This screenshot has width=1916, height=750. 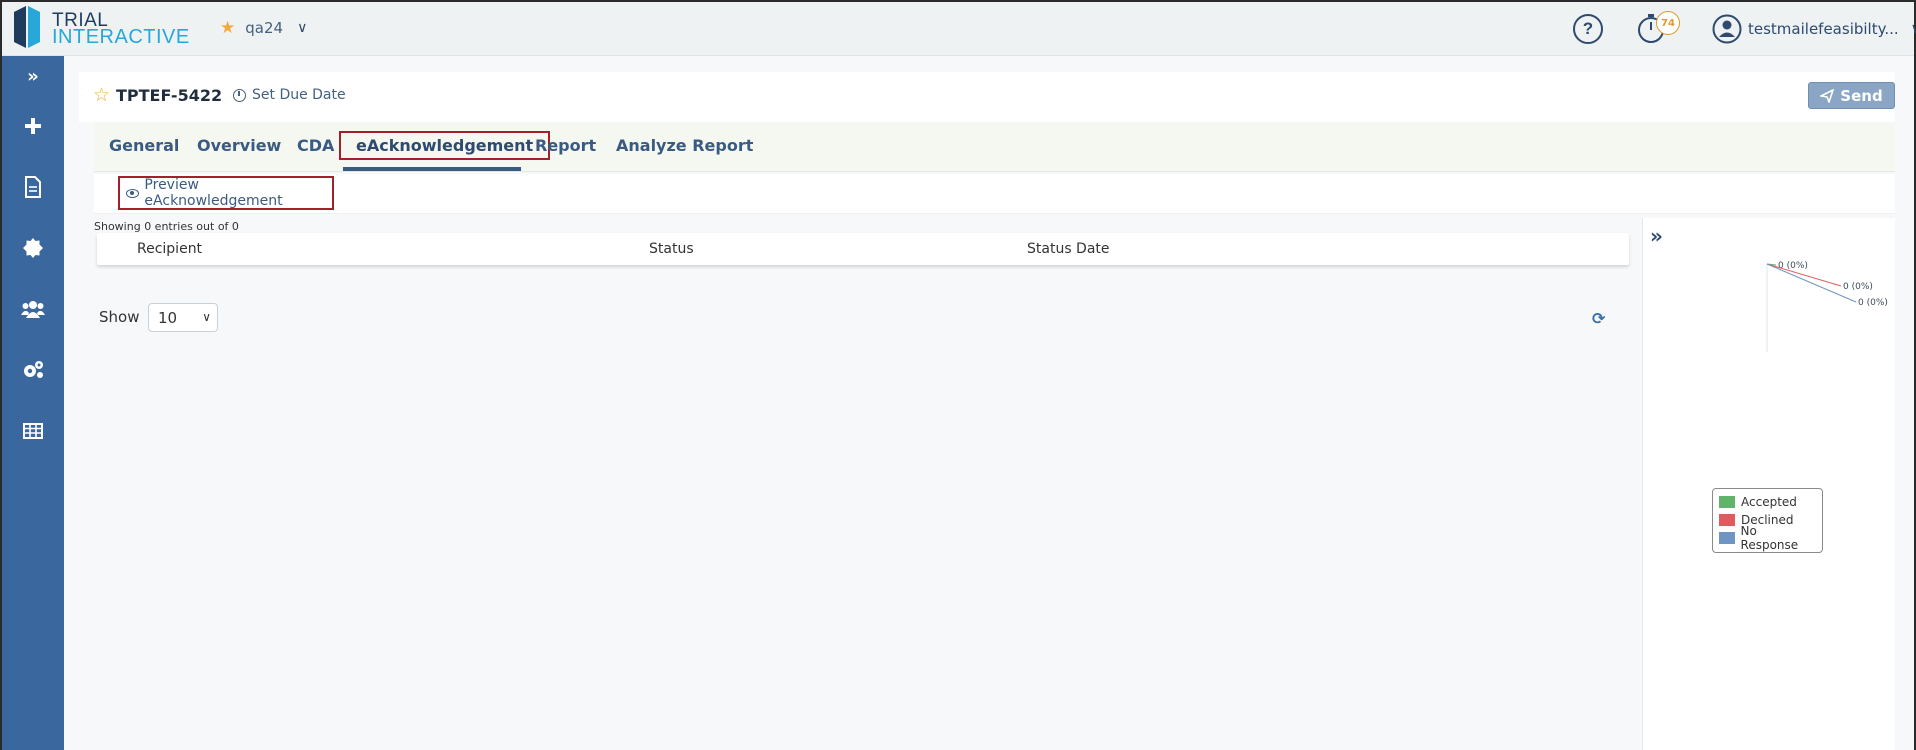 What do you see at coordinates (213, 193) in the screenshot?
I see `preview-eacknowledgement-label: Preview eAcknowledgement` at bounding box center [213, 193].